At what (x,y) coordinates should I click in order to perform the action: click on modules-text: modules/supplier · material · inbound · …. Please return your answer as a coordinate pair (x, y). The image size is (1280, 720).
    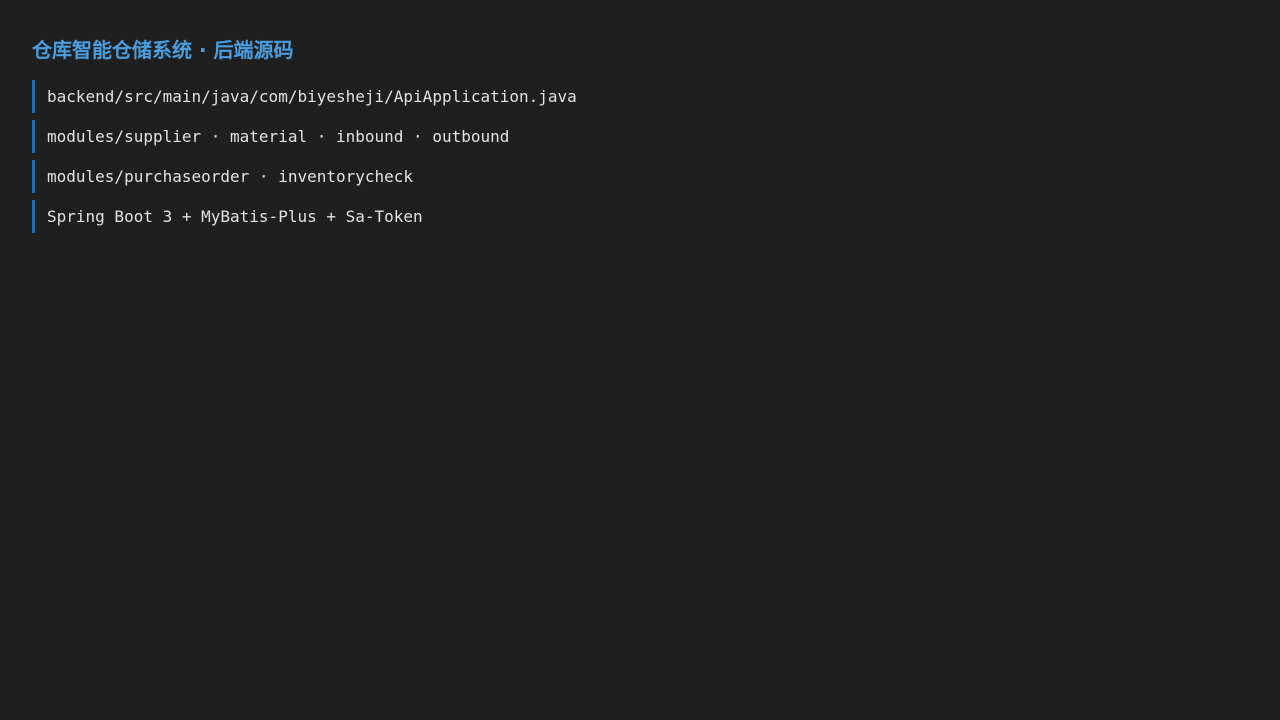
    Looking at the image, I should click on (278, 136).